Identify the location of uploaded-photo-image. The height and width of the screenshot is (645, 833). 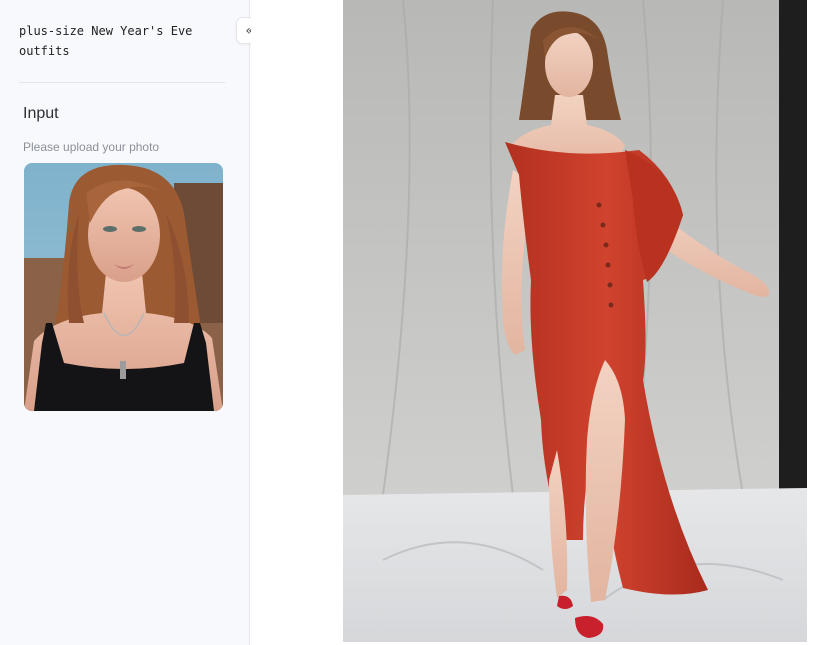
(123, 287).